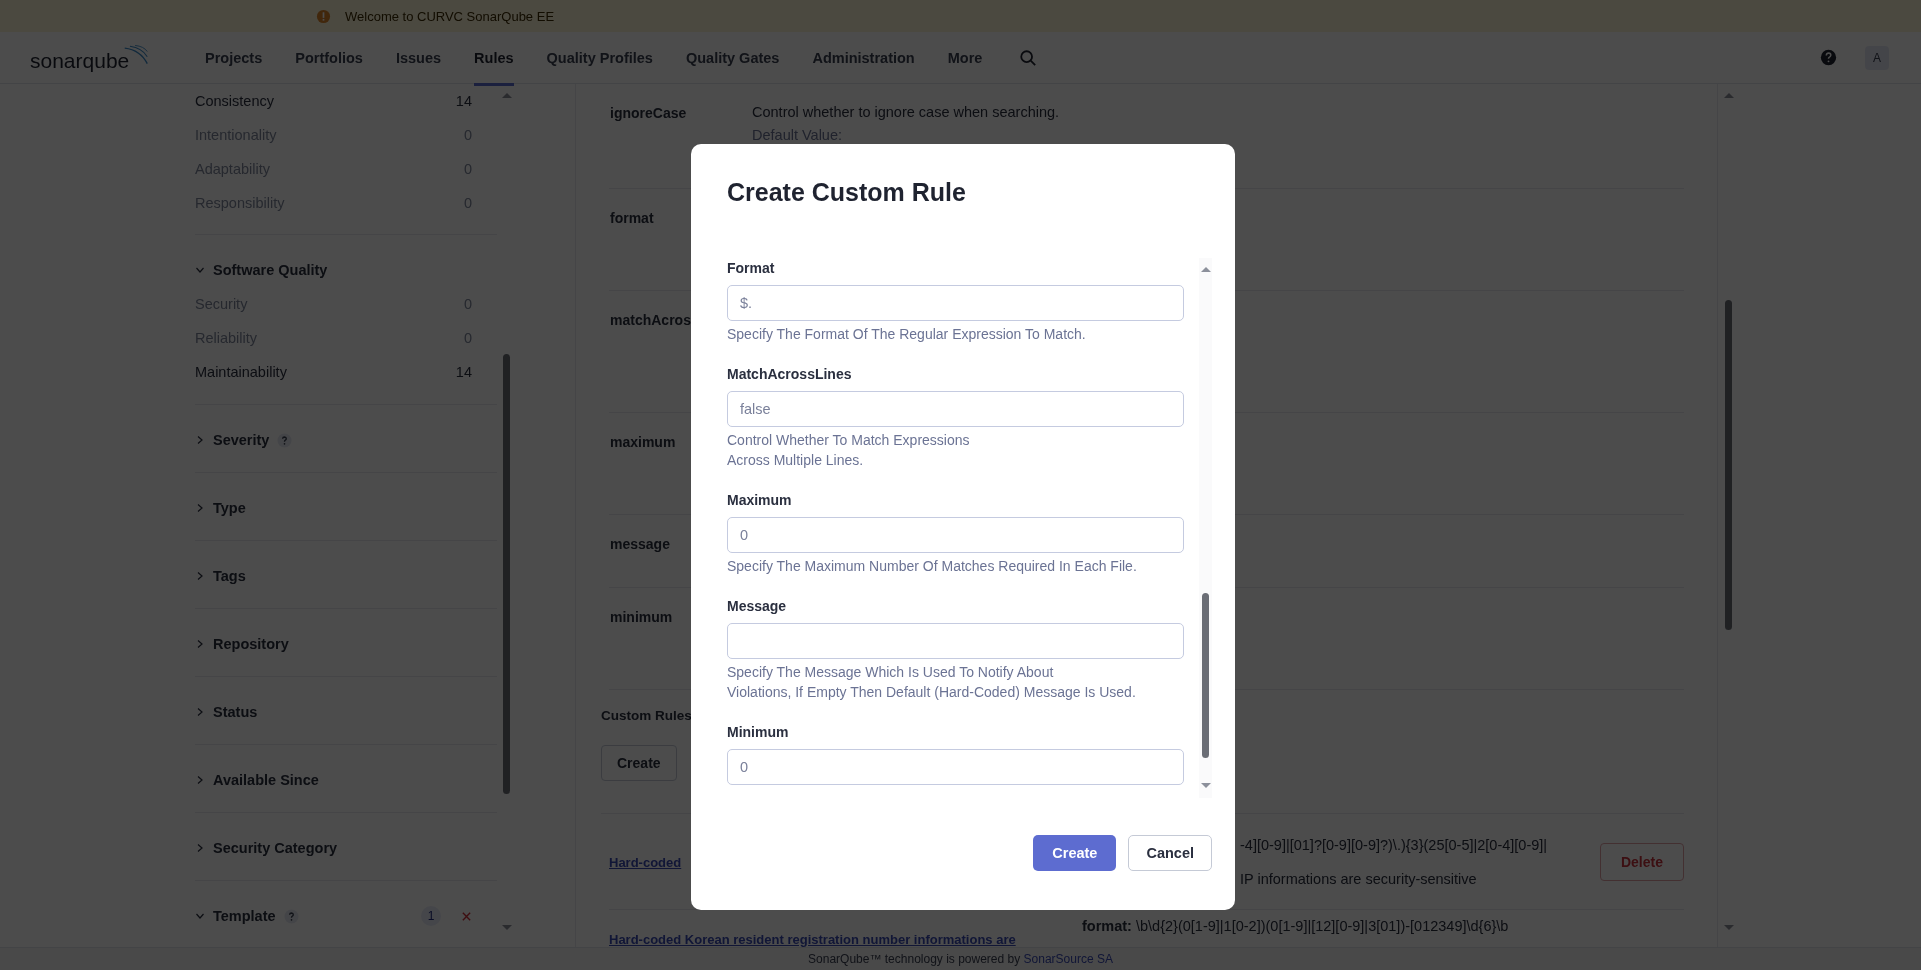  I want to click on facet-title: Severity, so click(241, 440).